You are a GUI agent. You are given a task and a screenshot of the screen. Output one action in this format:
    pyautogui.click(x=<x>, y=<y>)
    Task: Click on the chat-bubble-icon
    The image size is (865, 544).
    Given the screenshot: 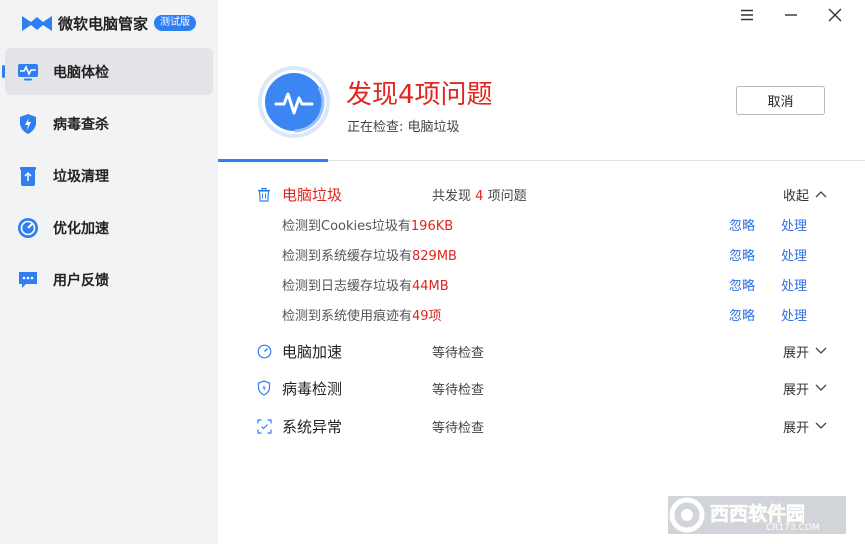 What is the action you would take?
    pyautogui.click(x=28, y=280)
    